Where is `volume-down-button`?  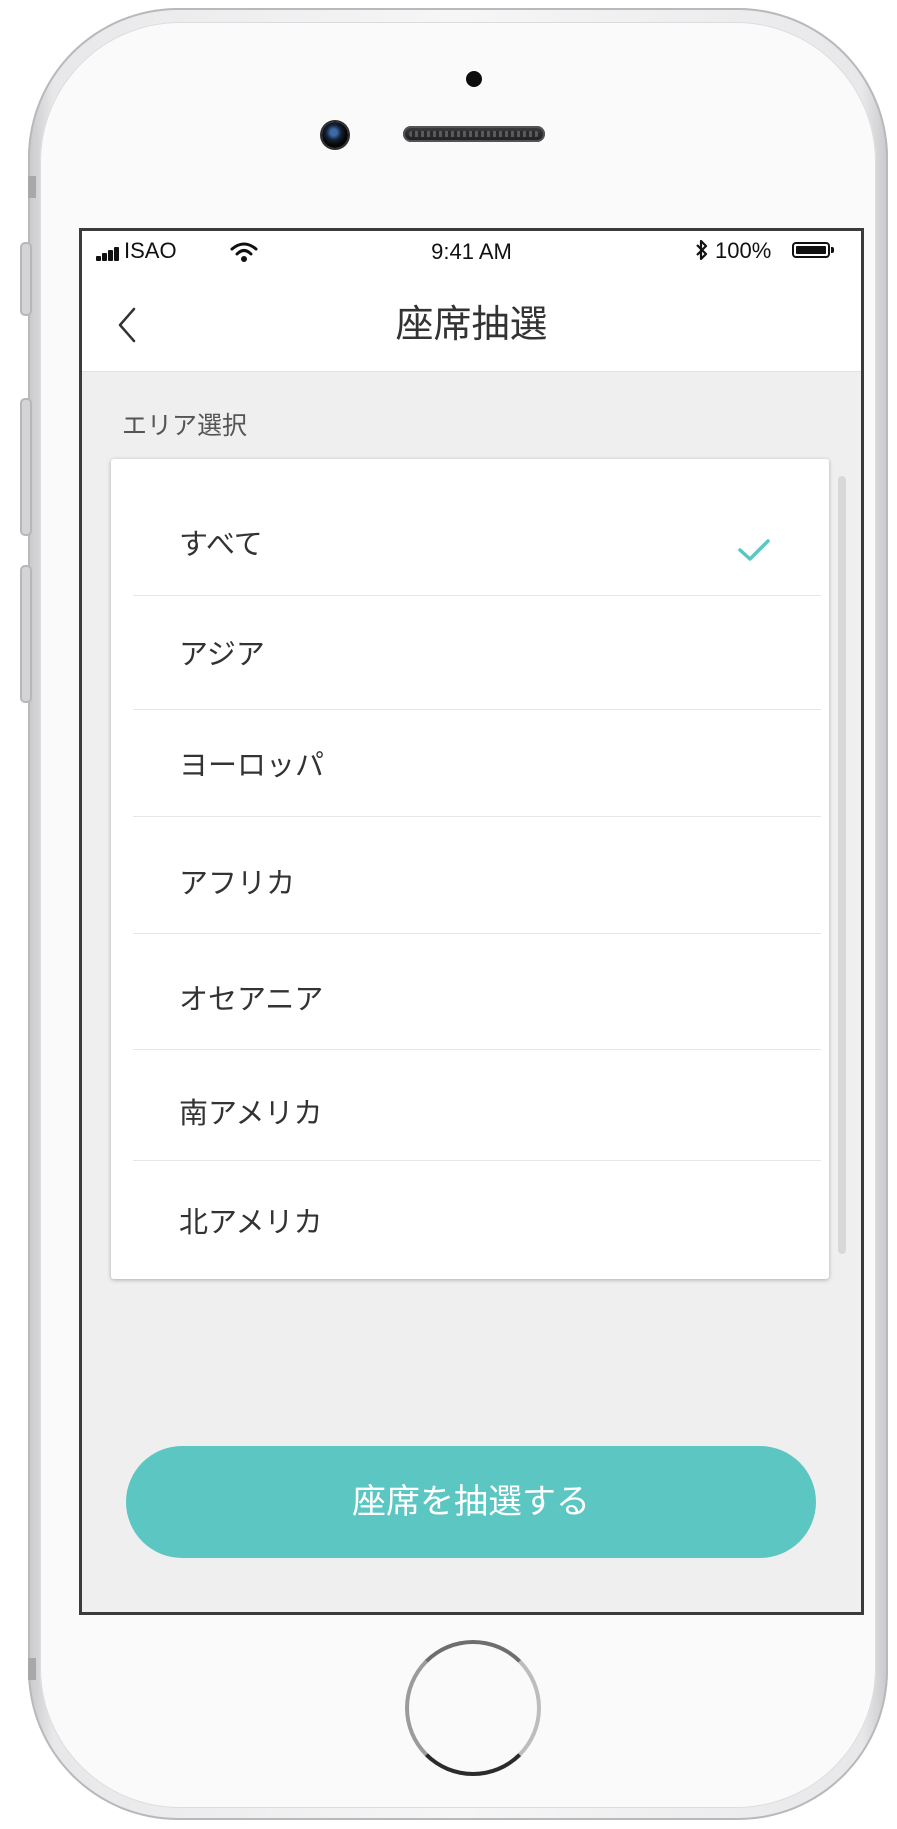 volume-down-button is located at coordinates (26, 634).